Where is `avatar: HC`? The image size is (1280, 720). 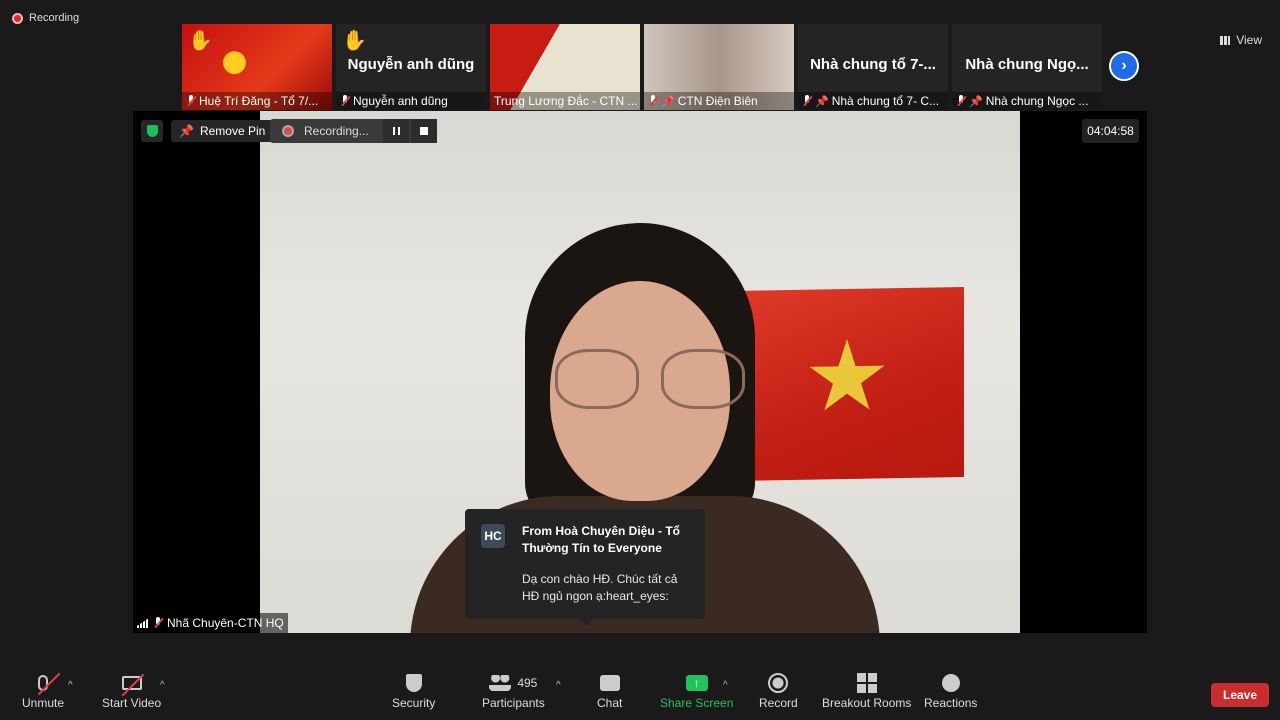 avatar: HC is located at coordinates (493, 536).